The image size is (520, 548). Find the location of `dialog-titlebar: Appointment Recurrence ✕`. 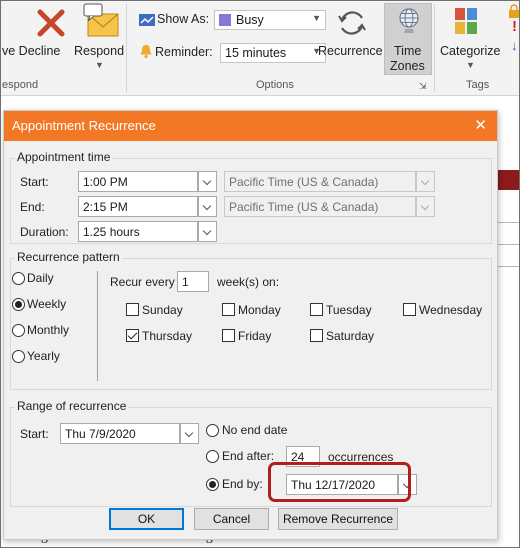

dialog-titlebar: Appointment Recurrence ✕ is located at coordinates (250, 126).